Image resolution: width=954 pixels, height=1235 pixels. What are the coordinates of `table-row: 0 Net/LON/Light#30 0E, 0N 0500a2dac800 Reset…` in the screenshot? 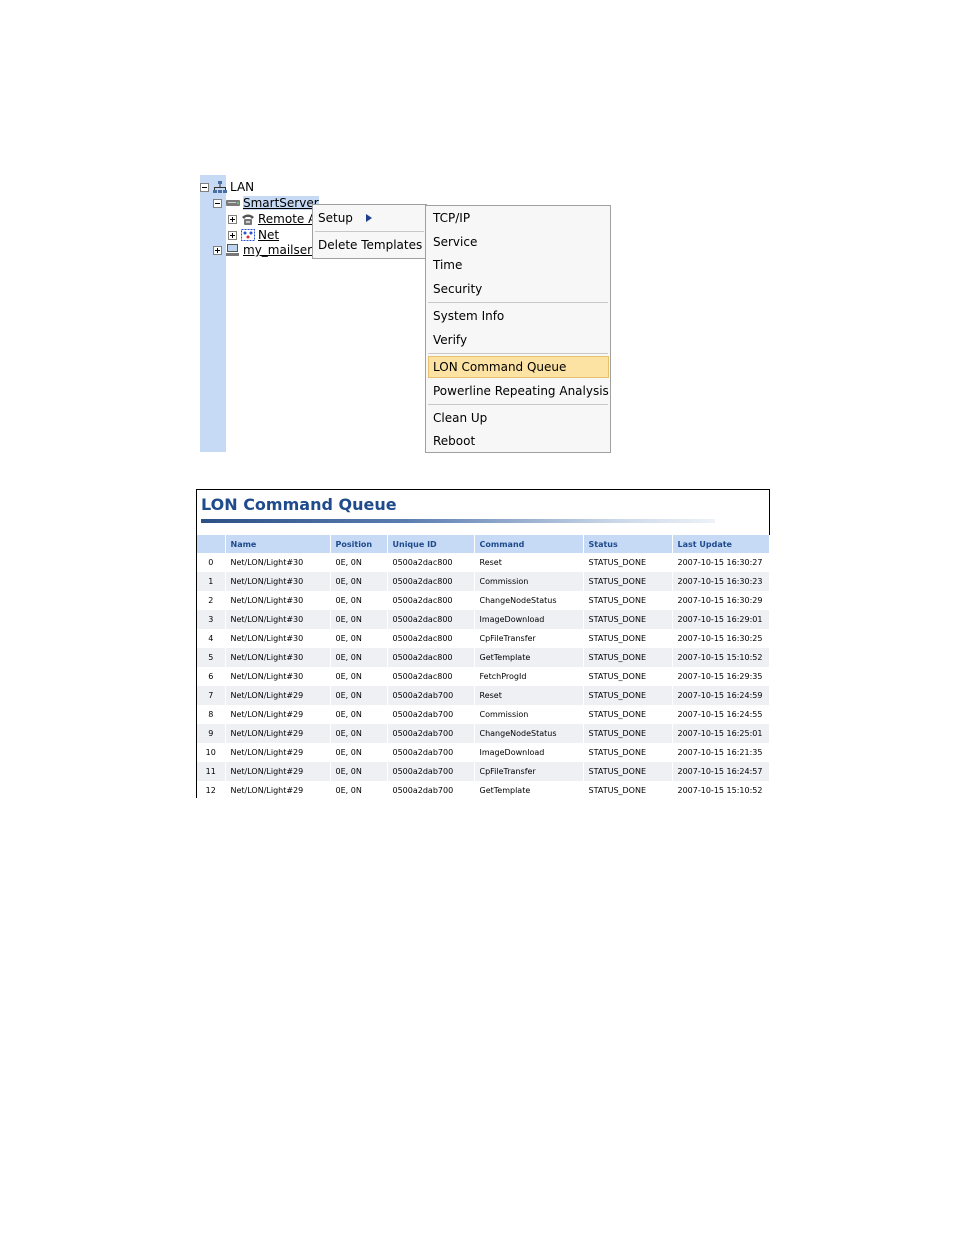 It's located at (483, 562).